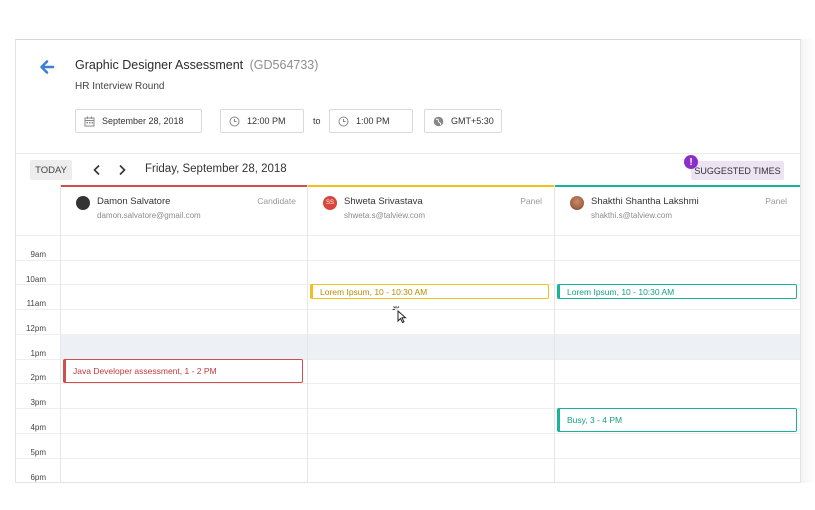  Describe the element at coordinates (38, 477) in the screenshot. I see `hour-label: 6pm` at that location.